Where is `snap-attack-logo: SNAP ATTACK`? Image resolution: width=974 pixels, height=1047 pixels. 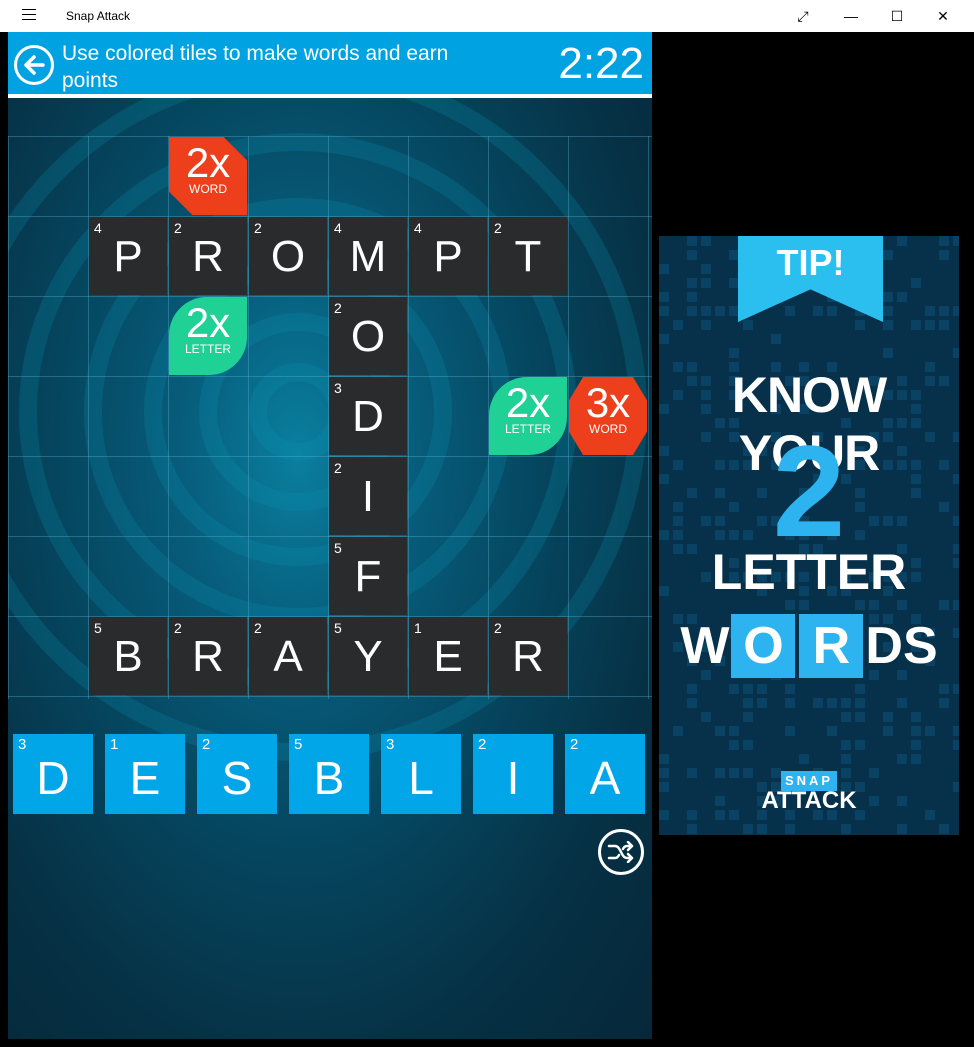
snap-attack-logo: SNAP ATTACK is located at coordinates (809, 792).